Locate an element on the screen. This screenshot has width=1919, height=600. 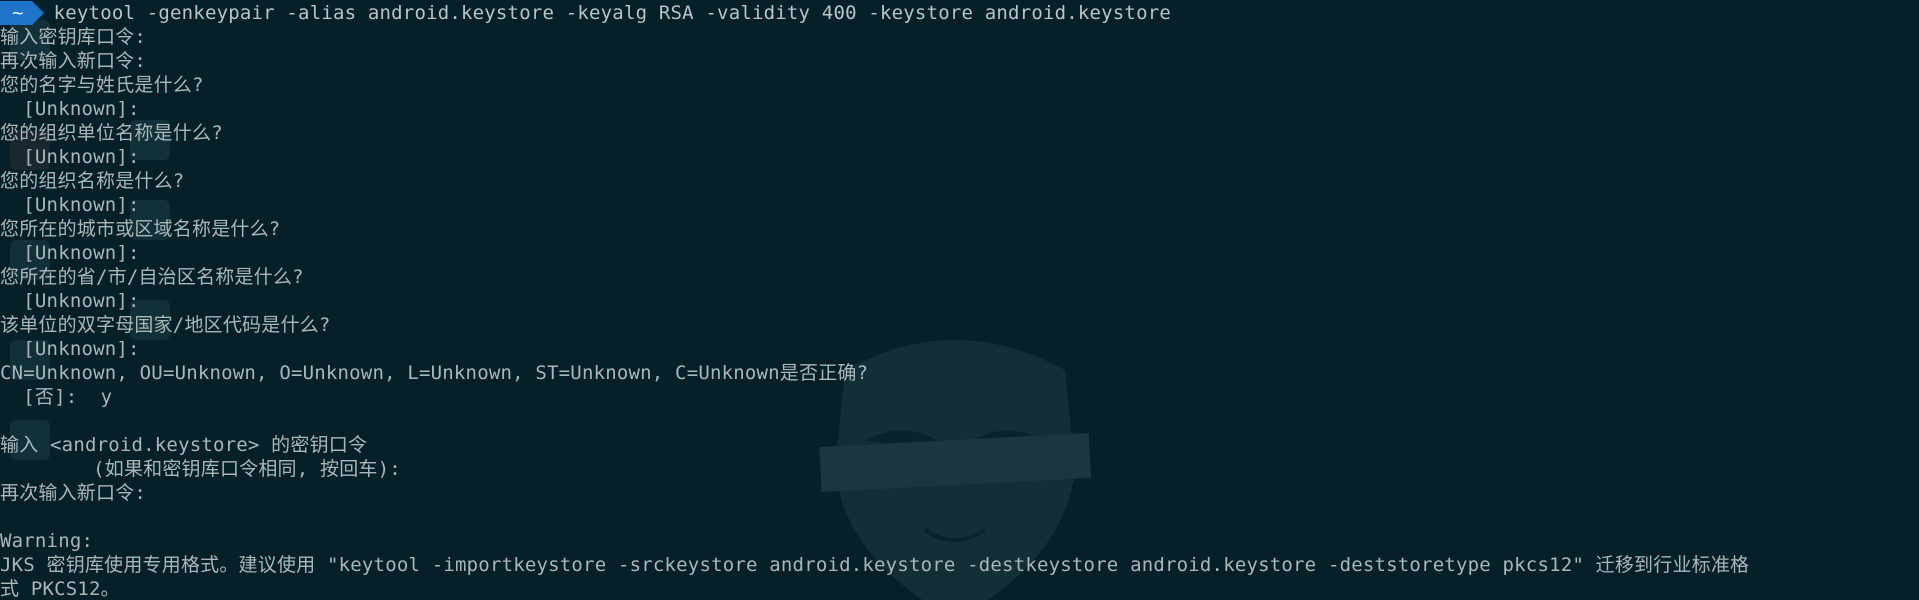
output-line: 该单位的双字母国家/地区代码是什么? is located at coordinates (165, 325).